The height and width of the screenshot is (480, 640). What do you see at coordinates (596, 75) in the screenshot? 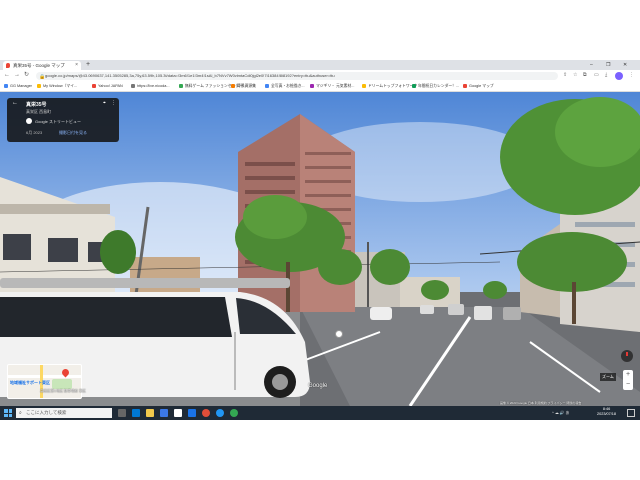
I see `sidebar-icon: ▭` at bounding box center [596, 75].